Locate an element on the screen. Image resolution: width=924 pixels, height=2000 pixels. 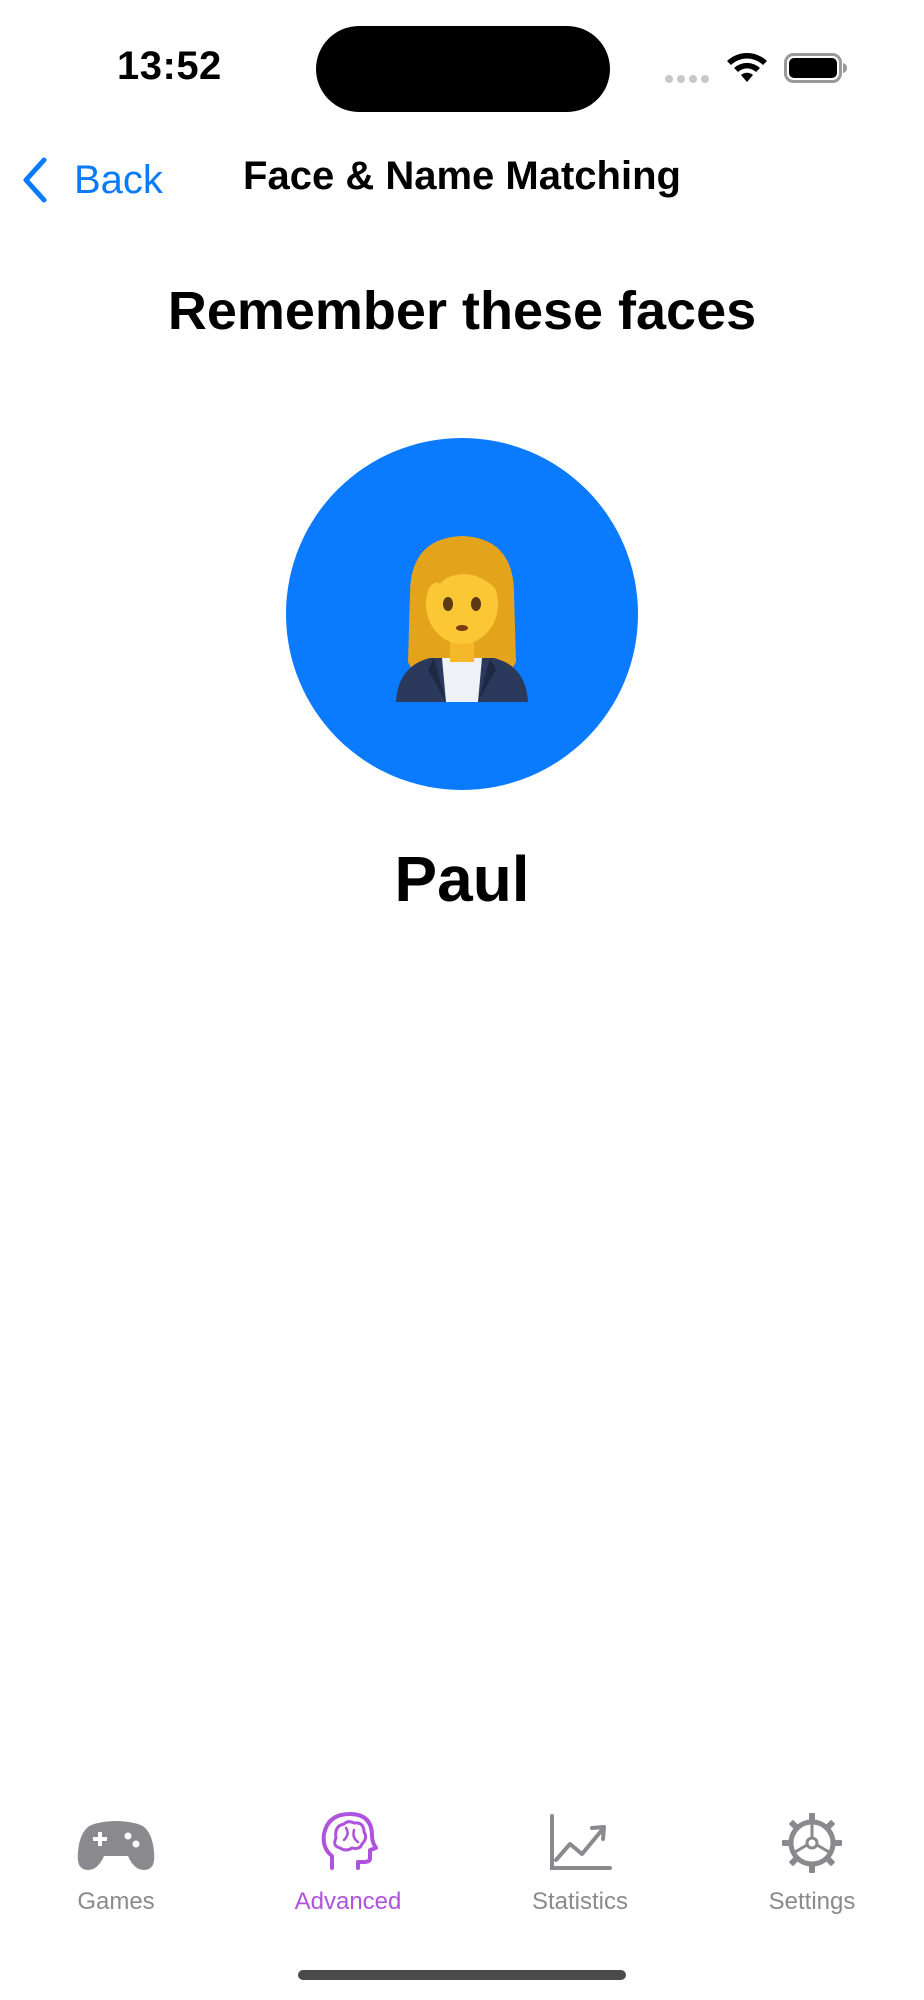
tab-advanced: Advanced is located at coordinates (348, 1860).